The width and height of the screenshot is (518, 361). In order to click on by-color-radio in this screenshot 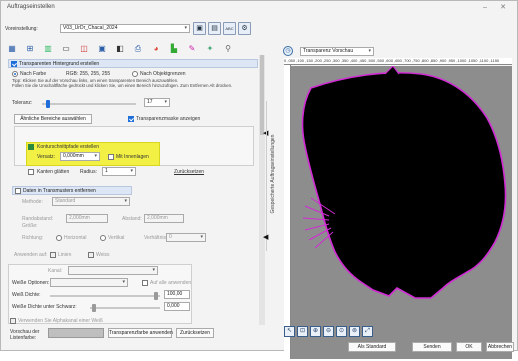, I will do `click(15, 74)`.